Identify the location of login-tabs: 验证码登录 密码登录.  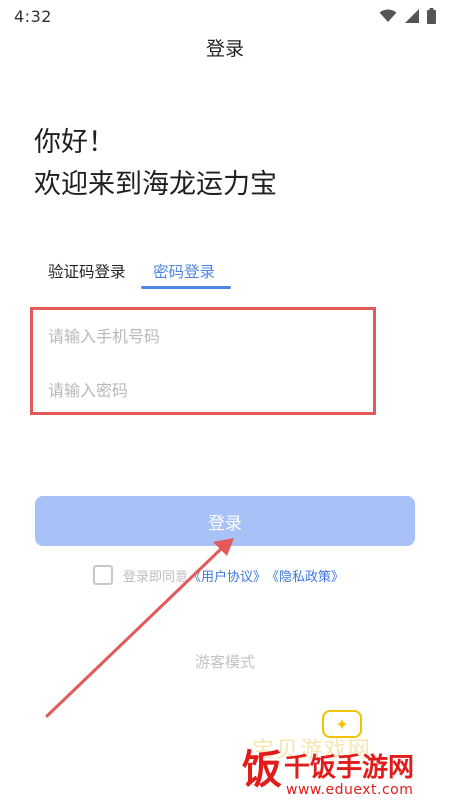
(150, 278).